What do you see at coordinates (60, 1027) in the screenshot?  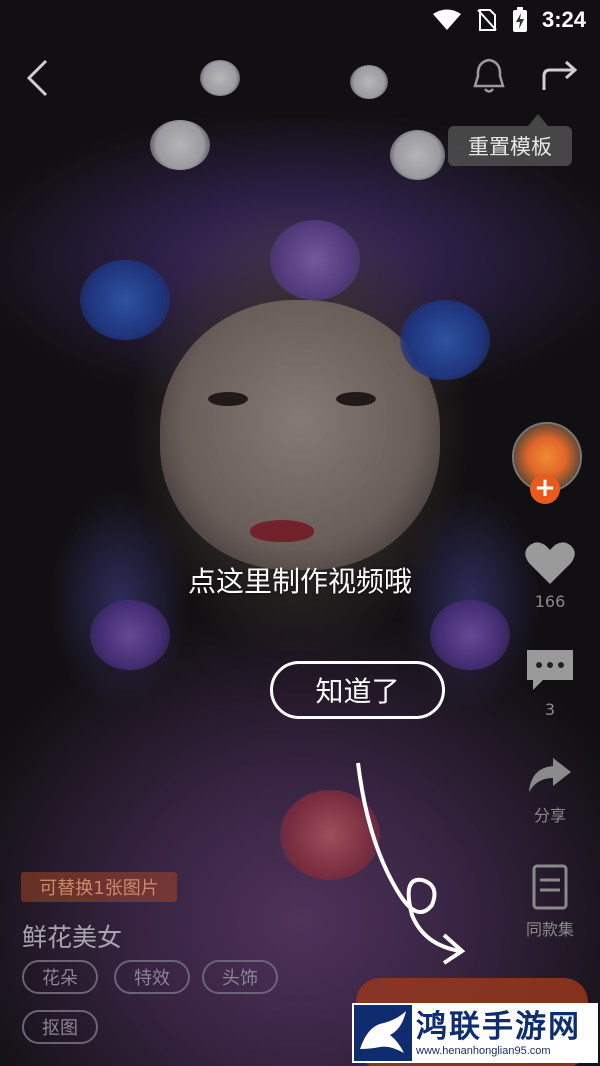 I see `tag-cutout: 抠图` at bounding box center [60, 1027].